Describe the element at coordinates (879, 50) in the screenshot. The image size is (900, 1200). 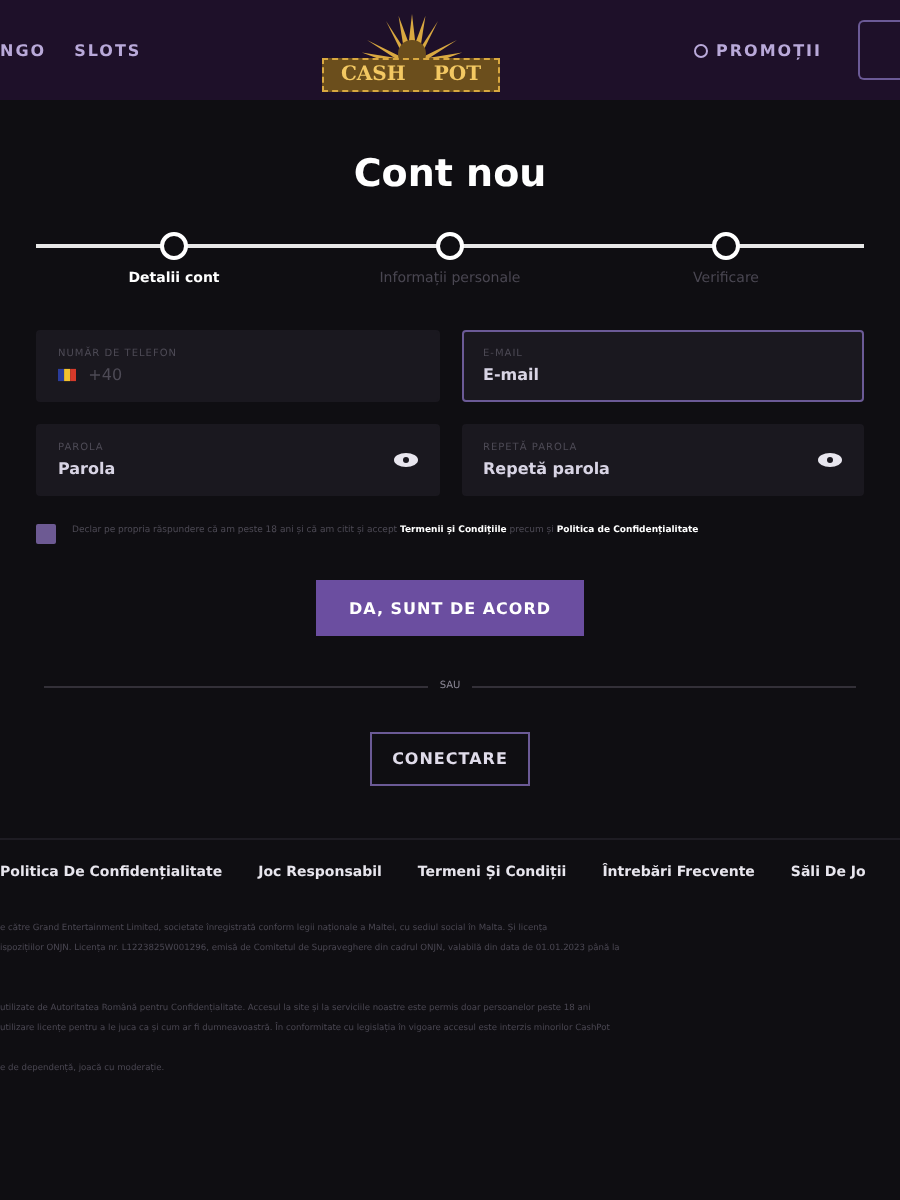
I see `header-button` at that location.